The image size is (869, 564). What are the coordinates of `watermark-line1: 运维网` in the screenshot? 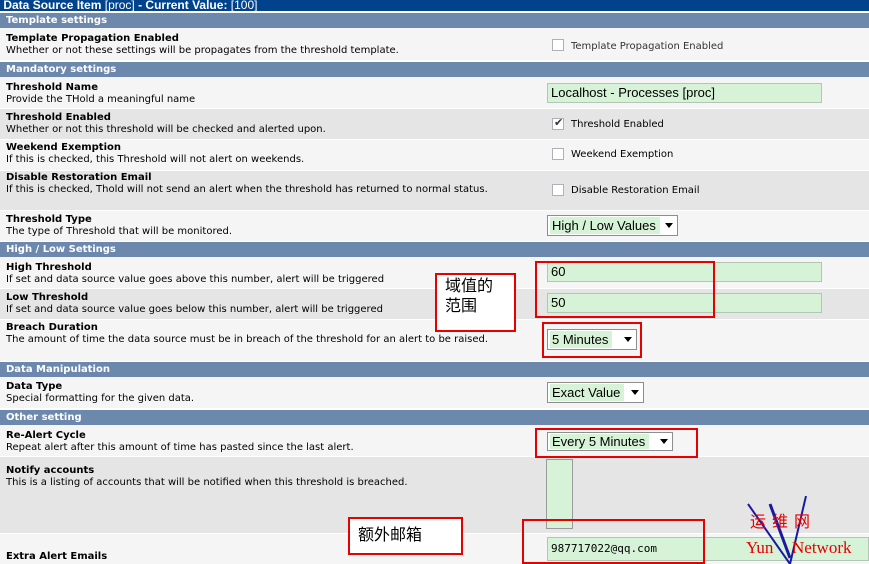 It's located at (783, 521).